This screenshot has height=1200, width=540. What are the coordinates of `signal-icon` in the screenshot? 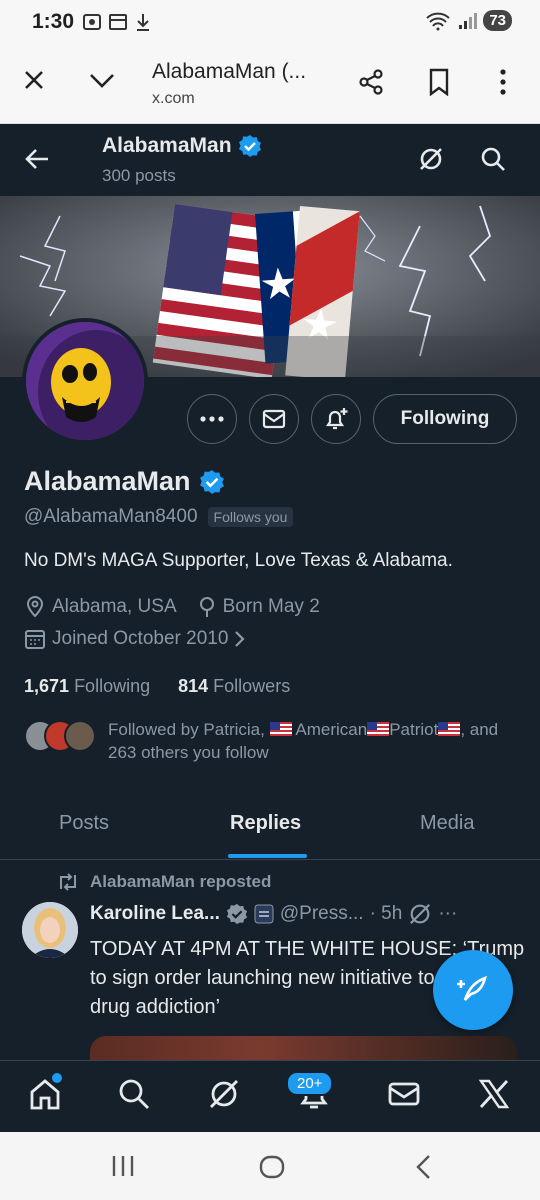 It's located at (468, 20).